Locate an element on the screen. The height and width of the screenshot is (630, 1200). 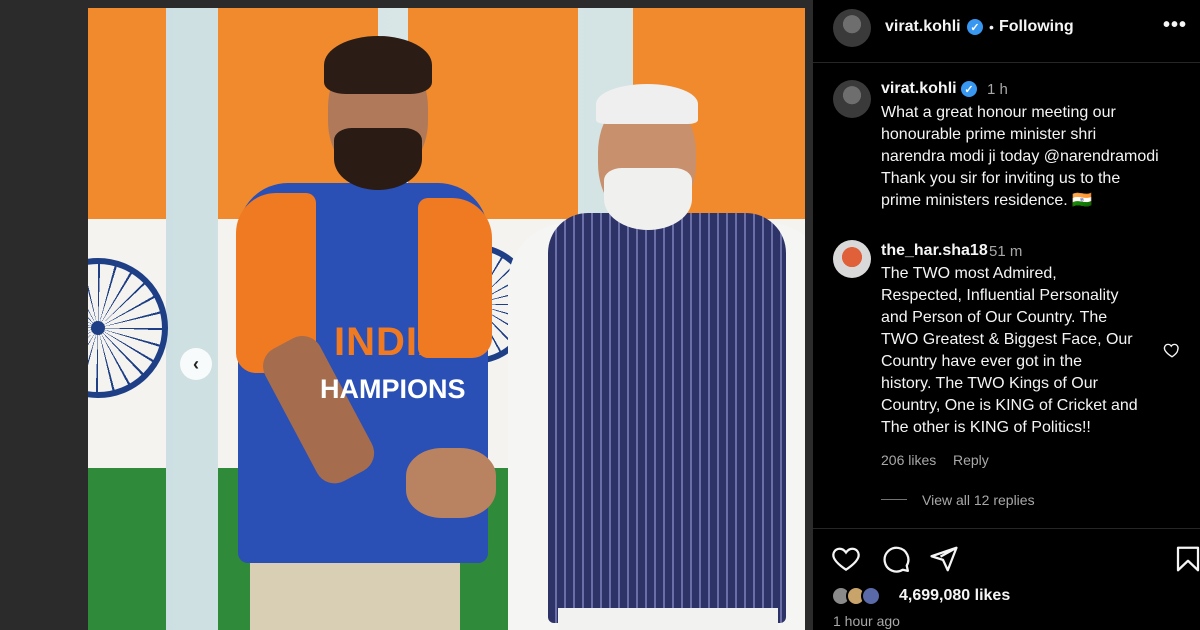
post-time-ago: 1 hour ago is located at coordinates (866, 621).